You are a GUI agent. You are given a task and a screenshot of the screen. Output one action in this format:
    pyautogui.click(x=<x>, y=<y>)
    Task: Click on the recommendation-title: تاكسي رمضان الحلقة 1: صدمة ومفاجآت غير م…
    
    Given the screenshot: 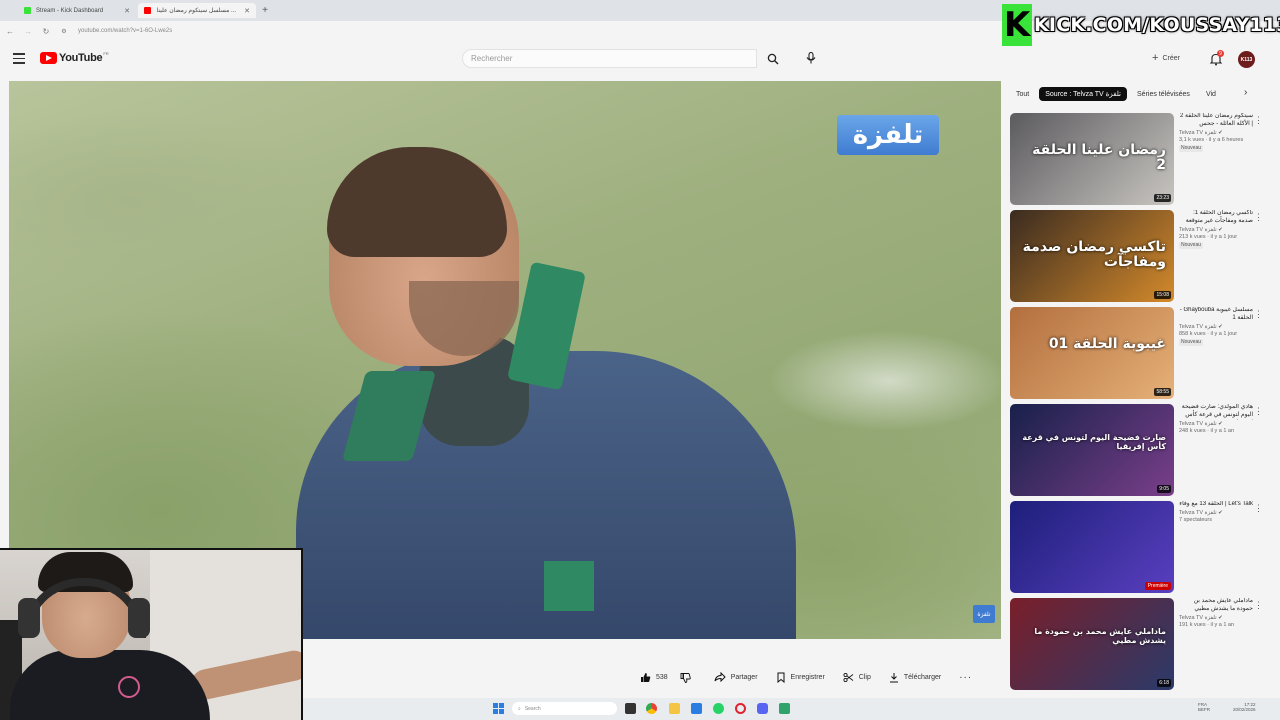 What is the action you would take?
    pyautogui.click(x=1216, y=218)
    